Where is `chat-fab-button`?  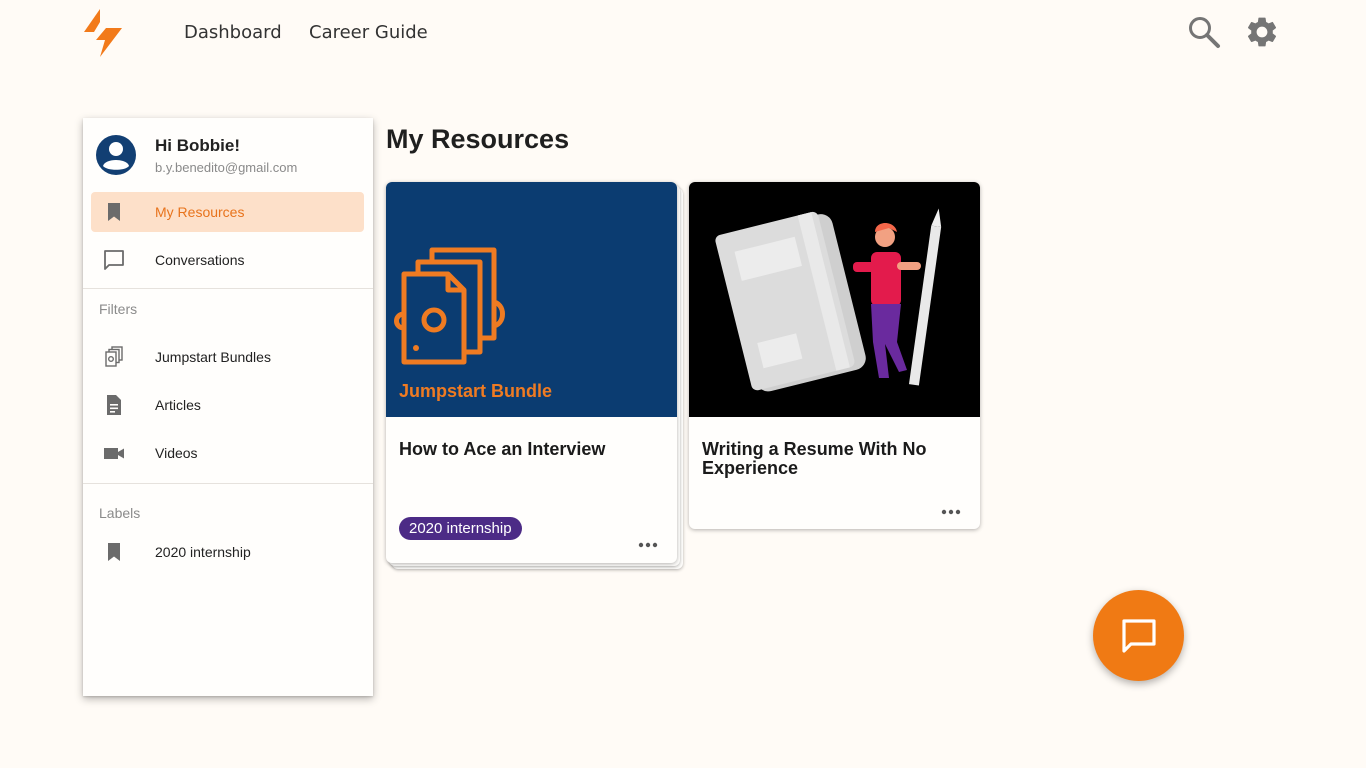
chat-fab-button is located at coordinates (1138, 635).